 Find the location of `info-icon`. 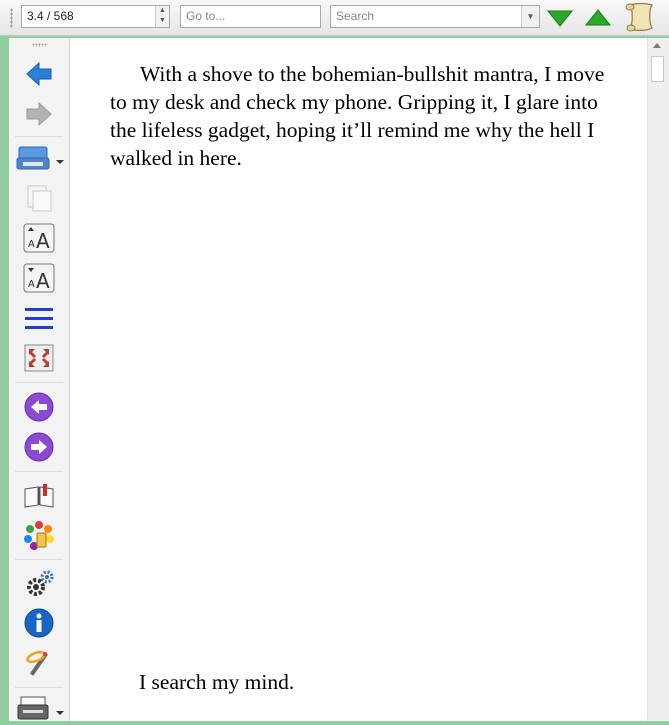

info-icon is located at coordinates (39, 623).